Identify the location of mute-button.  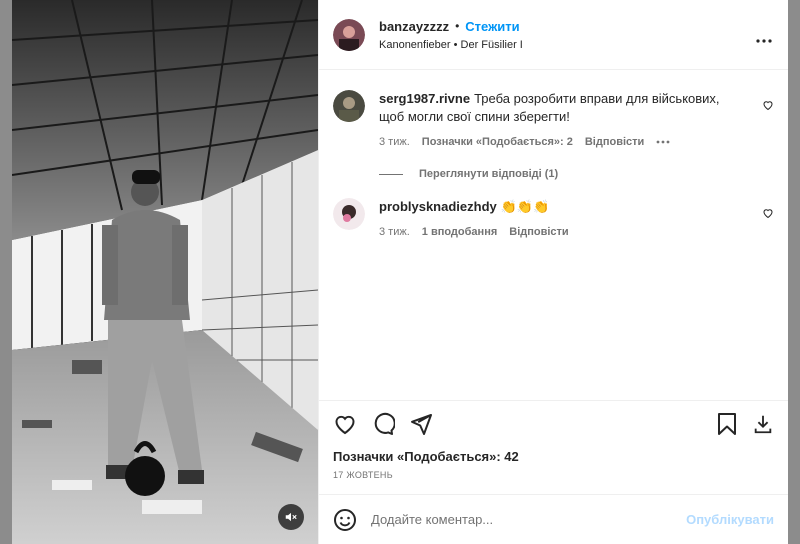
(291, 517).